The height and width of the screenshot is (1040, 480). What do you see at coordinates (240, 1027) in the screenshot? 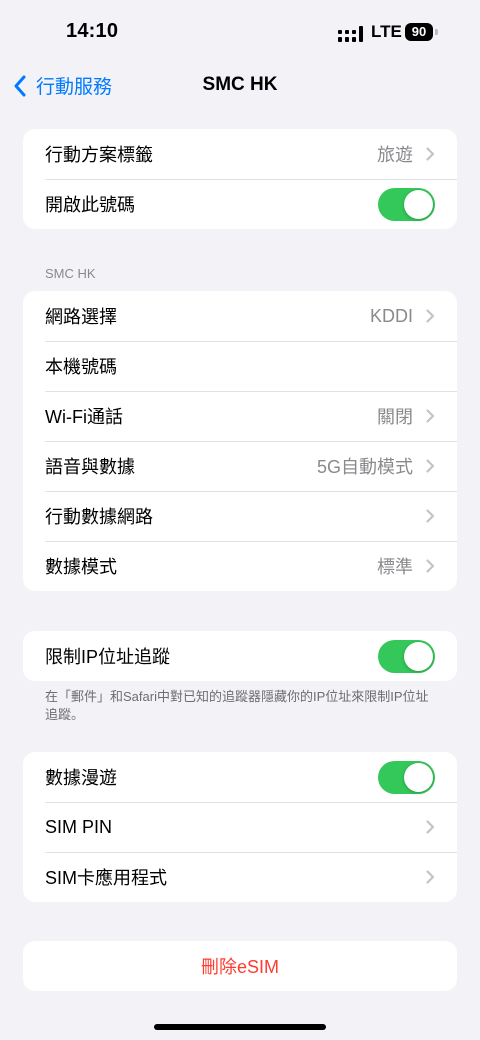
I see `home-indicator` at bounding box center [240, 1027].